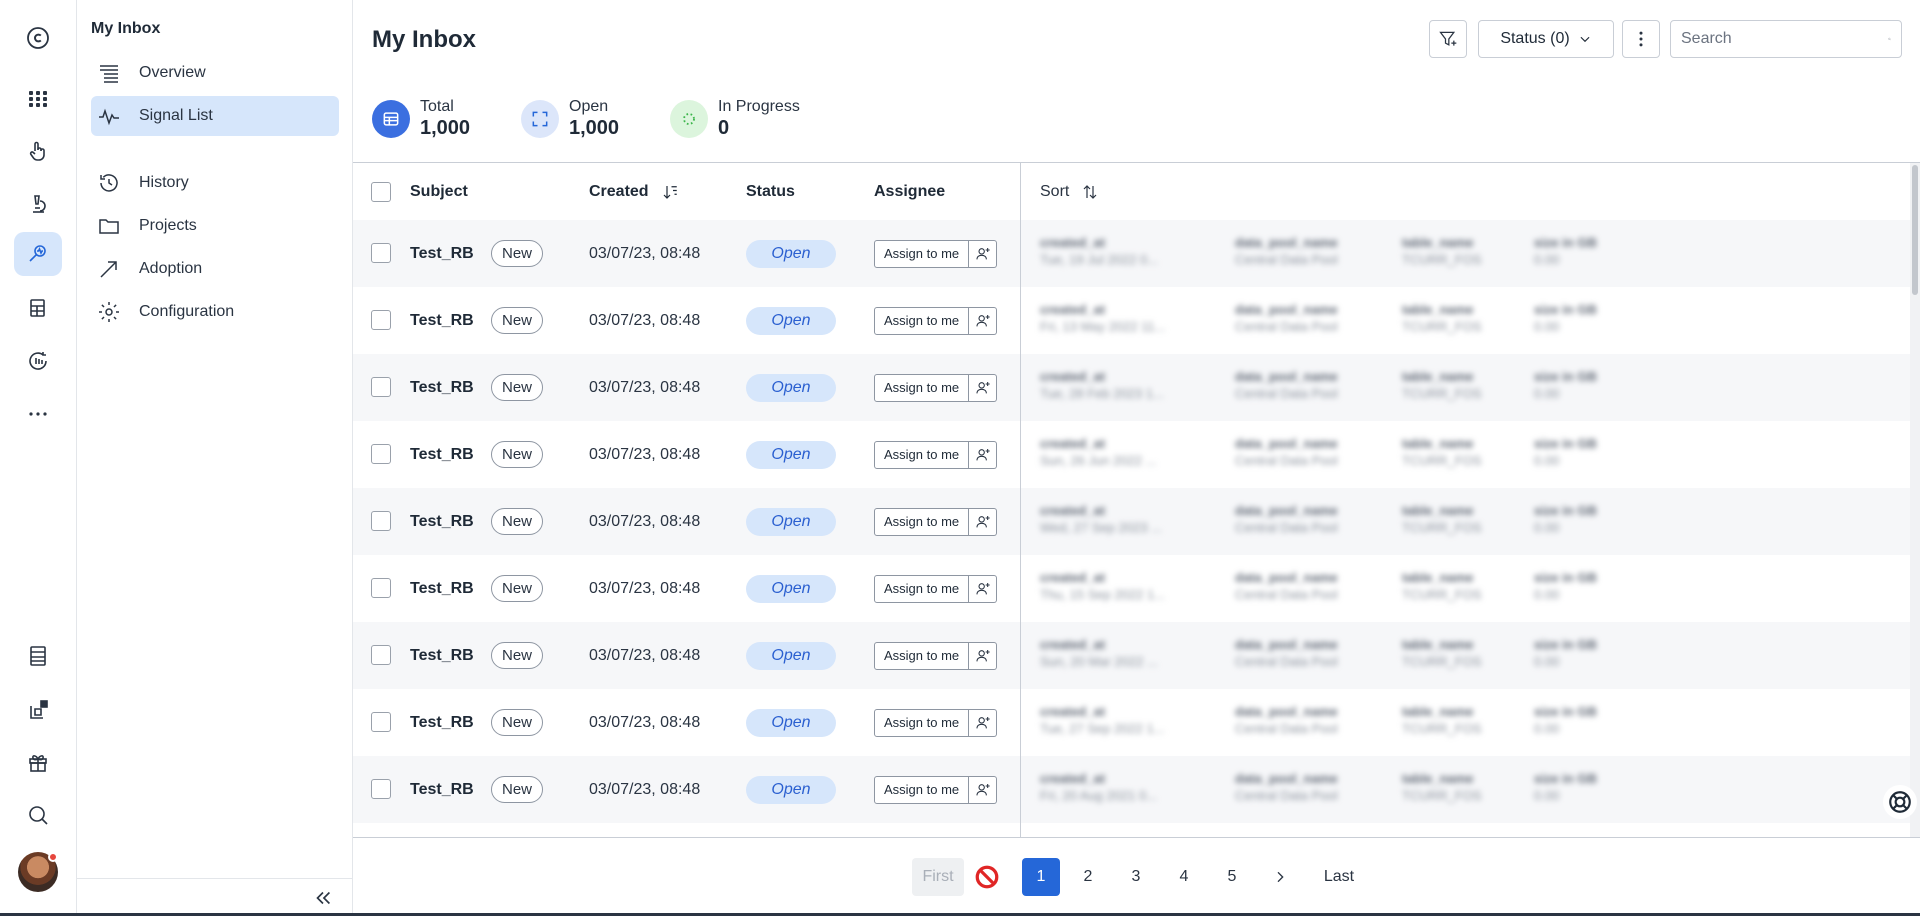  What do you see at coordinates (1184, 877) in the screenshot?
I see `pagination-page-4: 4` at bounding box center [1184, 877].